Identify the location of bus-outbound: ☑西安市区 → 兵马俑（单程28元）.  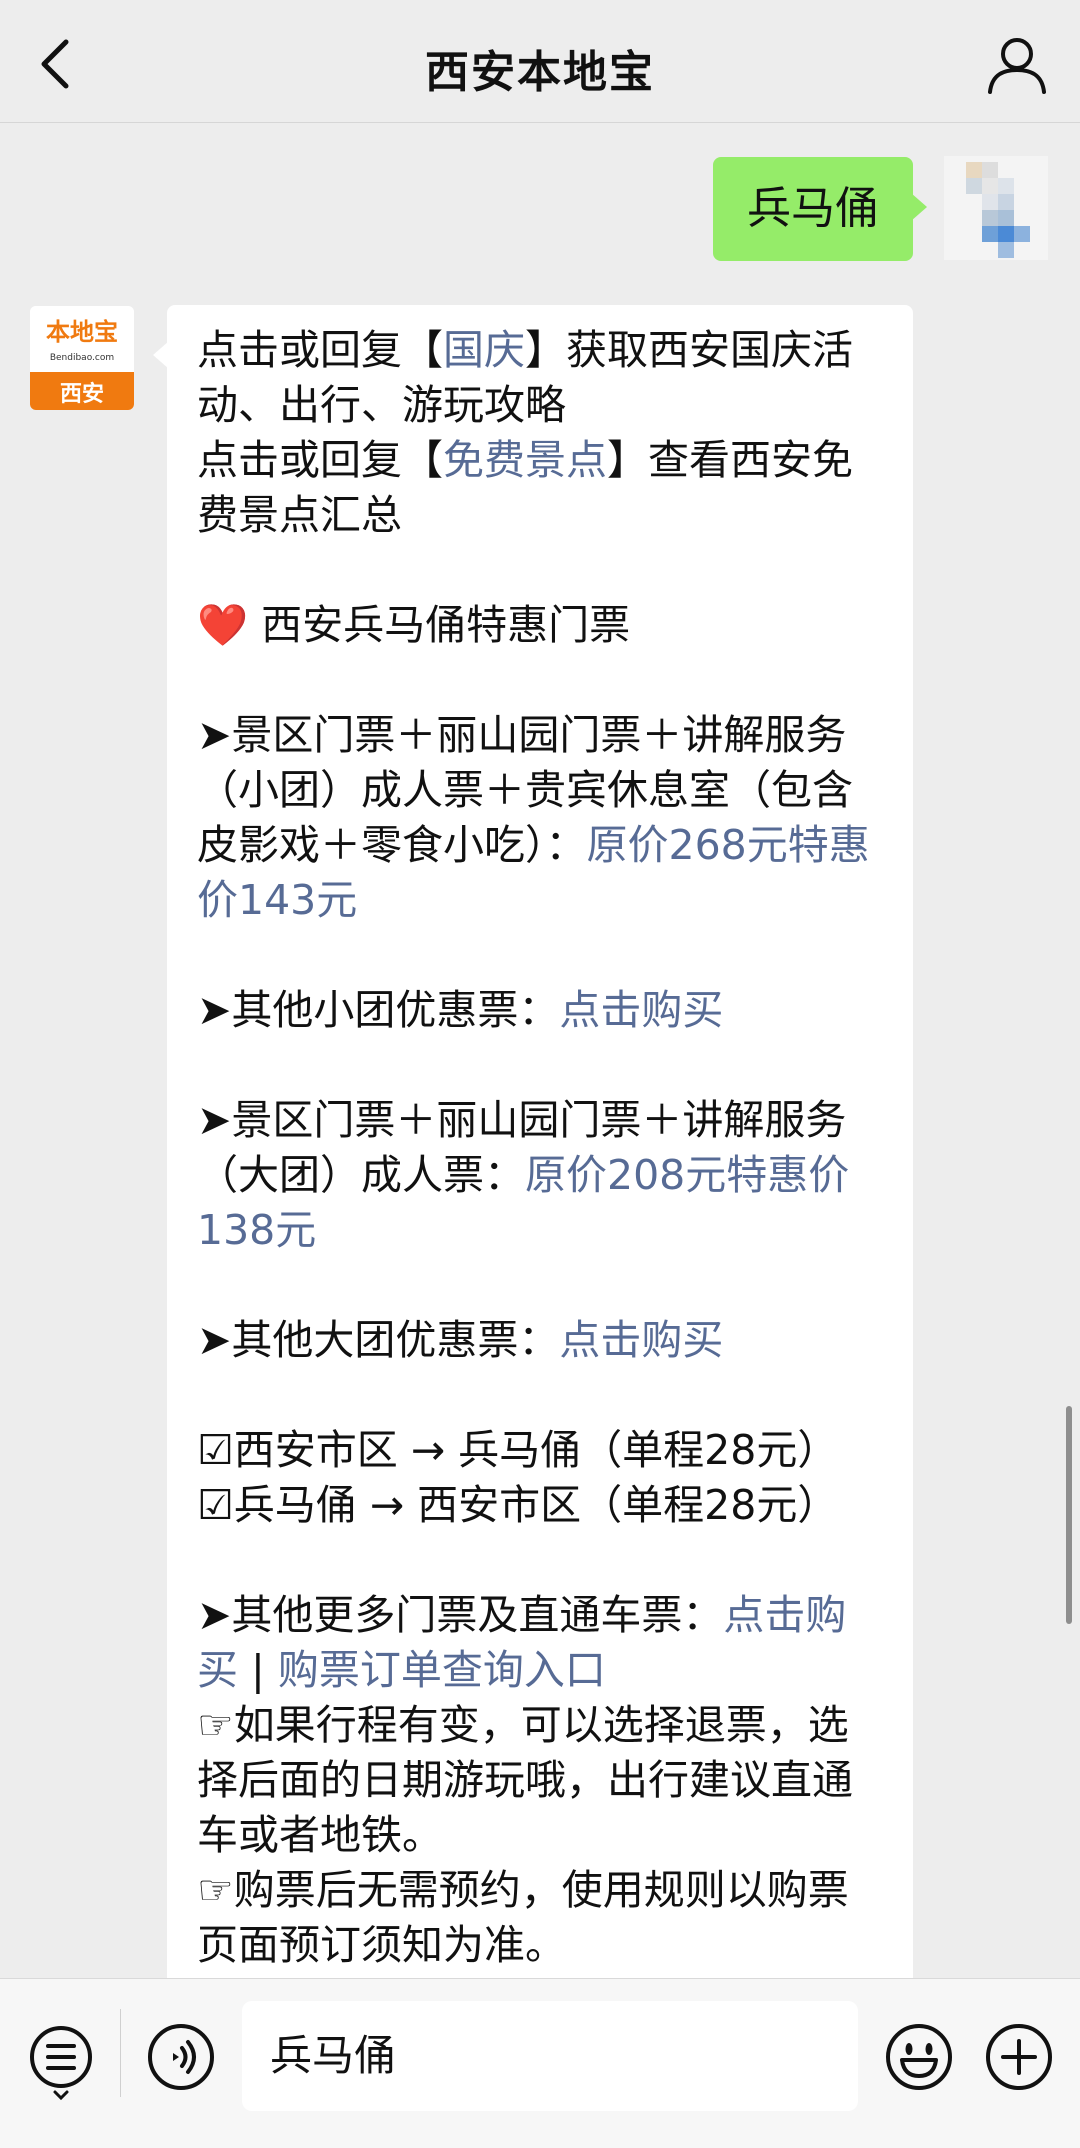
(518, 1450).